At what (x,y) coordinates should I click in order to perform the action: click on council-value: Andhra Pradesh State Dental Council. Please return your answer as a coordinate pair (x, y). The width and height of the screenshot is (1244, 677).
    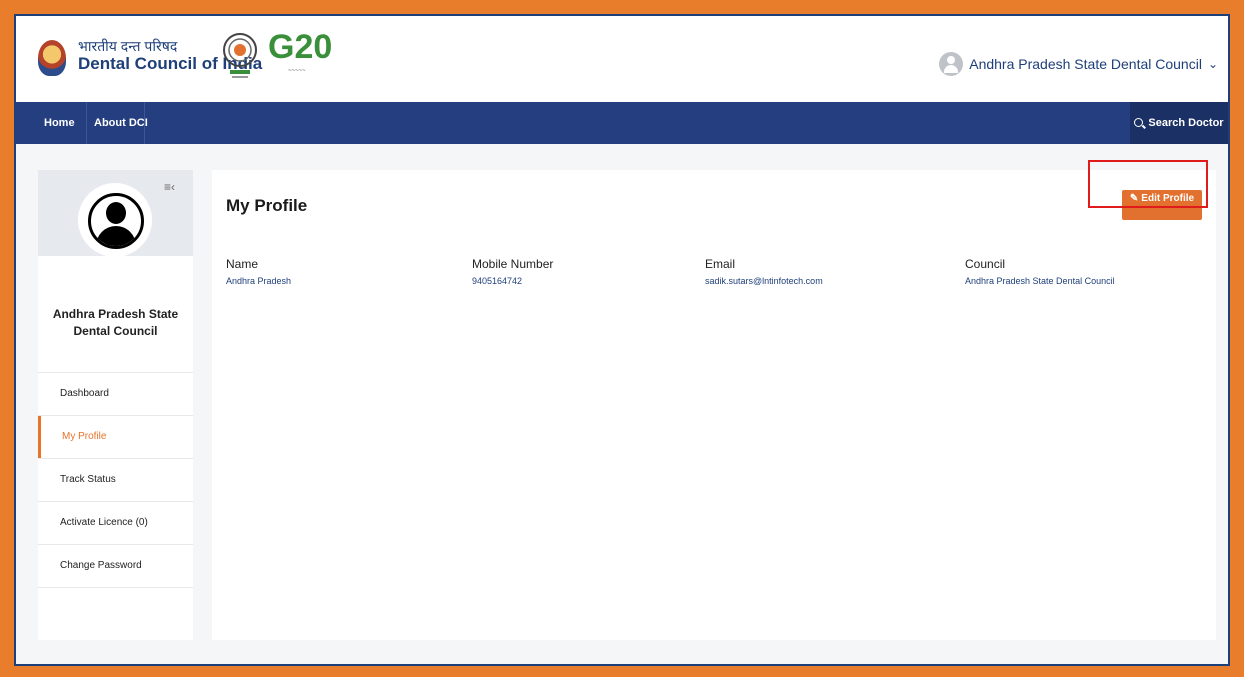
    Looking at the image, I should click on (1040, 281).